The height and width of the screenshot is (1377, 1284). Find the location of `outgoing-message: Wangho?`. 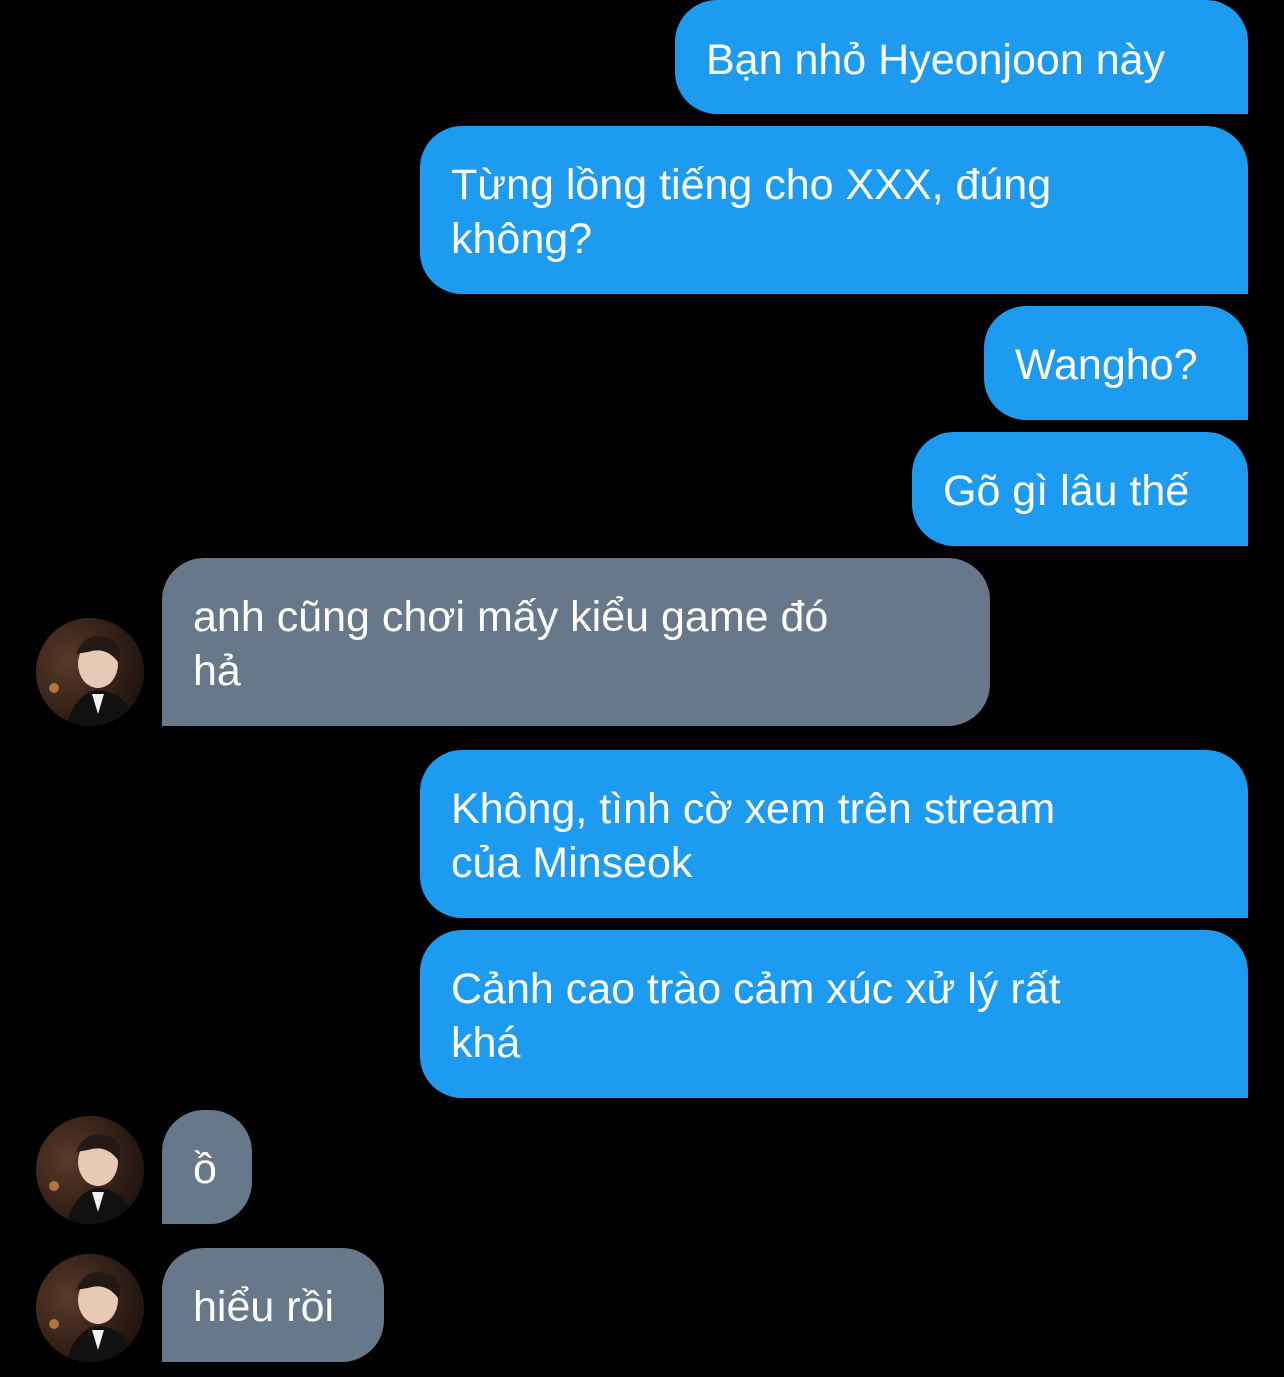

outgoing-message: Wangho? is located at coordinates (1116, 363).